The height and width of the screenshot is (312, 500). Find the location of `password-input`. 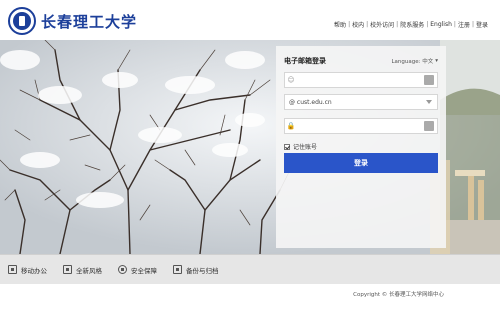

password-input is located at coordinates (360, 126).